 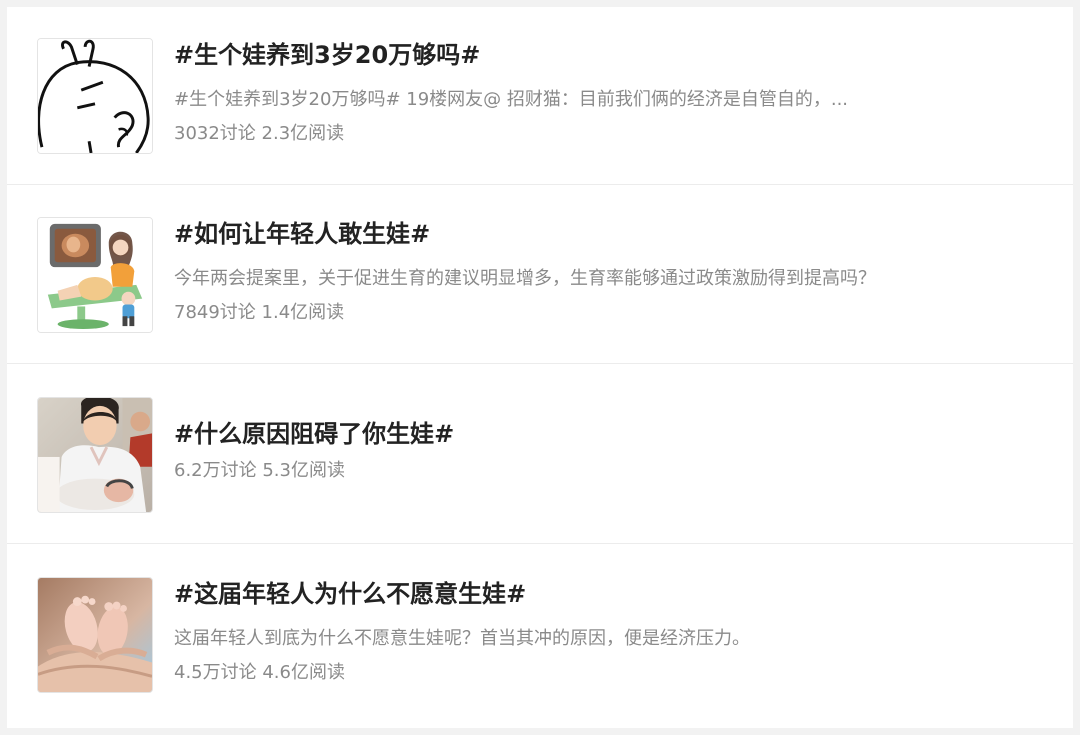 What do you see at coordinates (302, 234) in the screenshot?
I see `topic-title: #如何让年轻人敢生娃#` at bounding box center [302, 234].